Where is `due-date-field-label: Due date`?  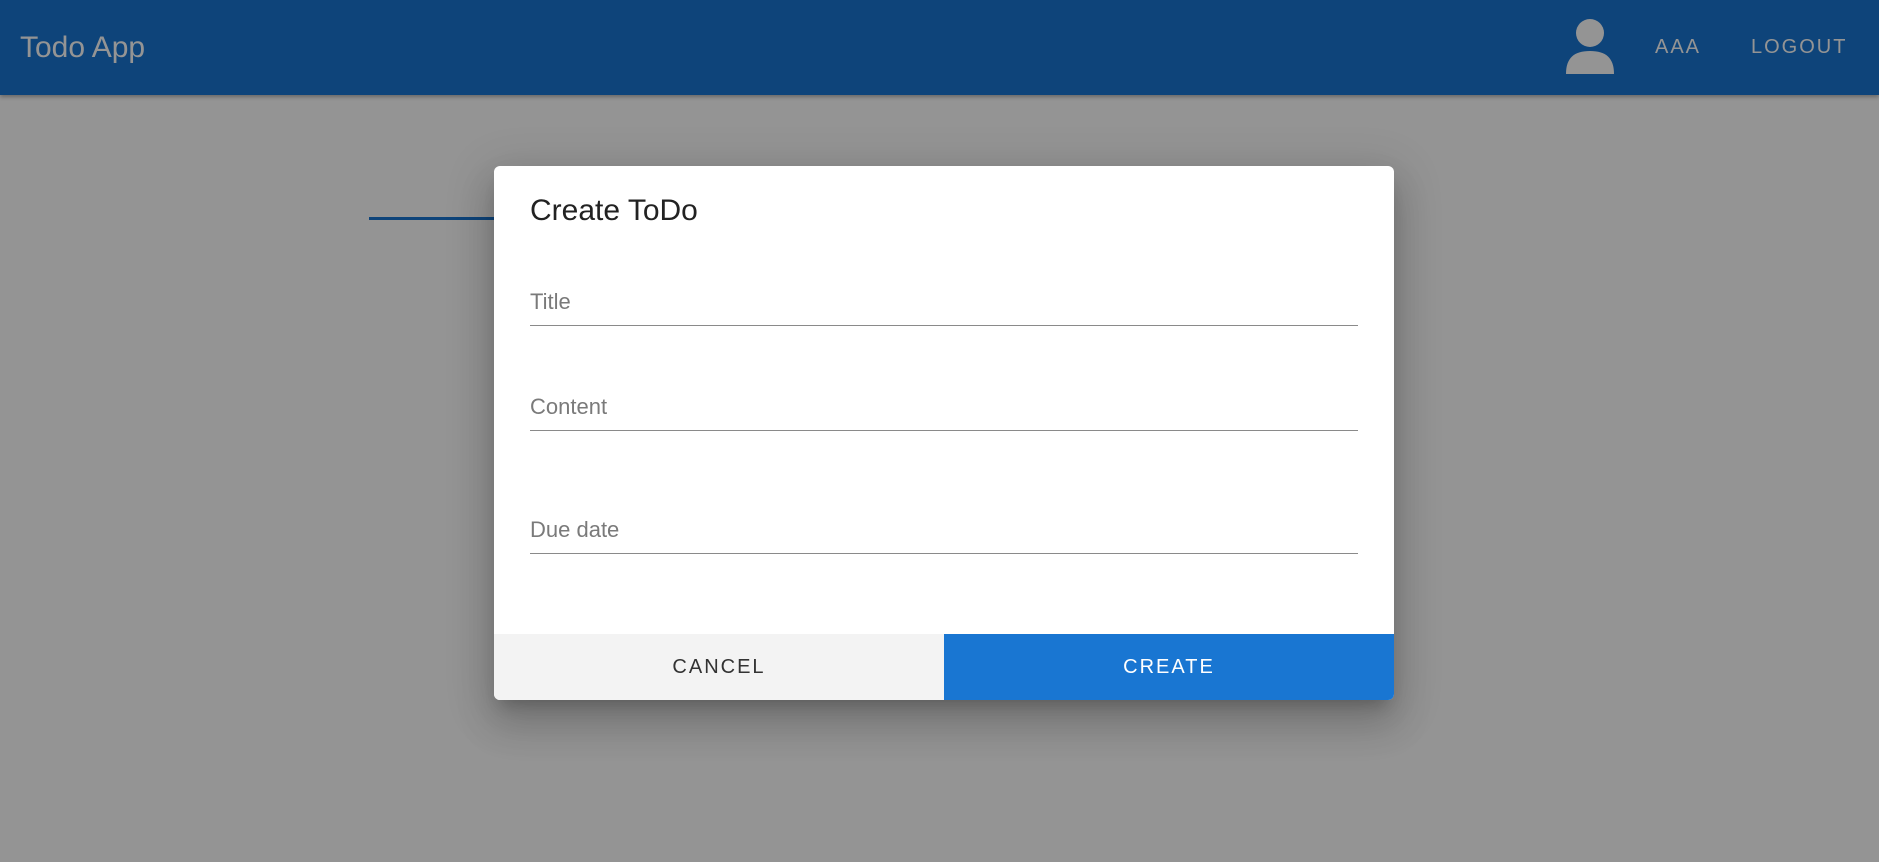 due-date-field-label: Due date is located at coordinates (575, 529).